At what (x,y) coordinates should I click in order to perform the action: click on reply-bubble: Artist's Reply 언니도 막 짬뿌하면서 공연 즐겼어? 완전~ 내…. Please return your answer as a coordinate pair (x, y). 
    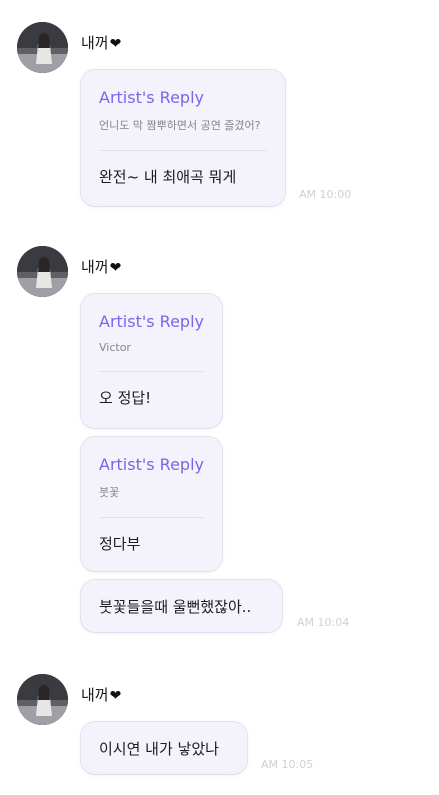
    Looking at the image, I should click on (183, 138).